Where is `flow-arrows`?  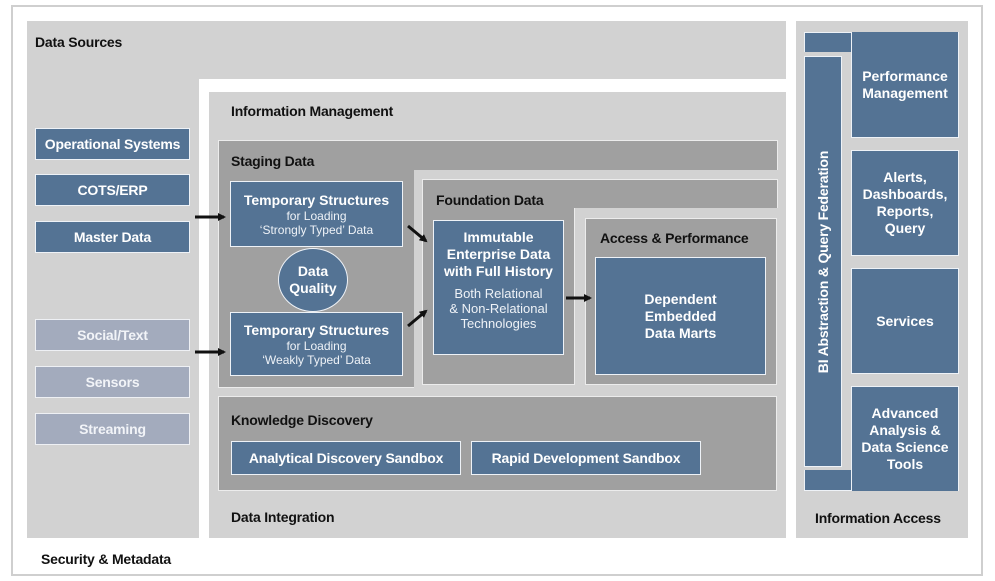 flow-arrows is located at coordinates (393, 284).